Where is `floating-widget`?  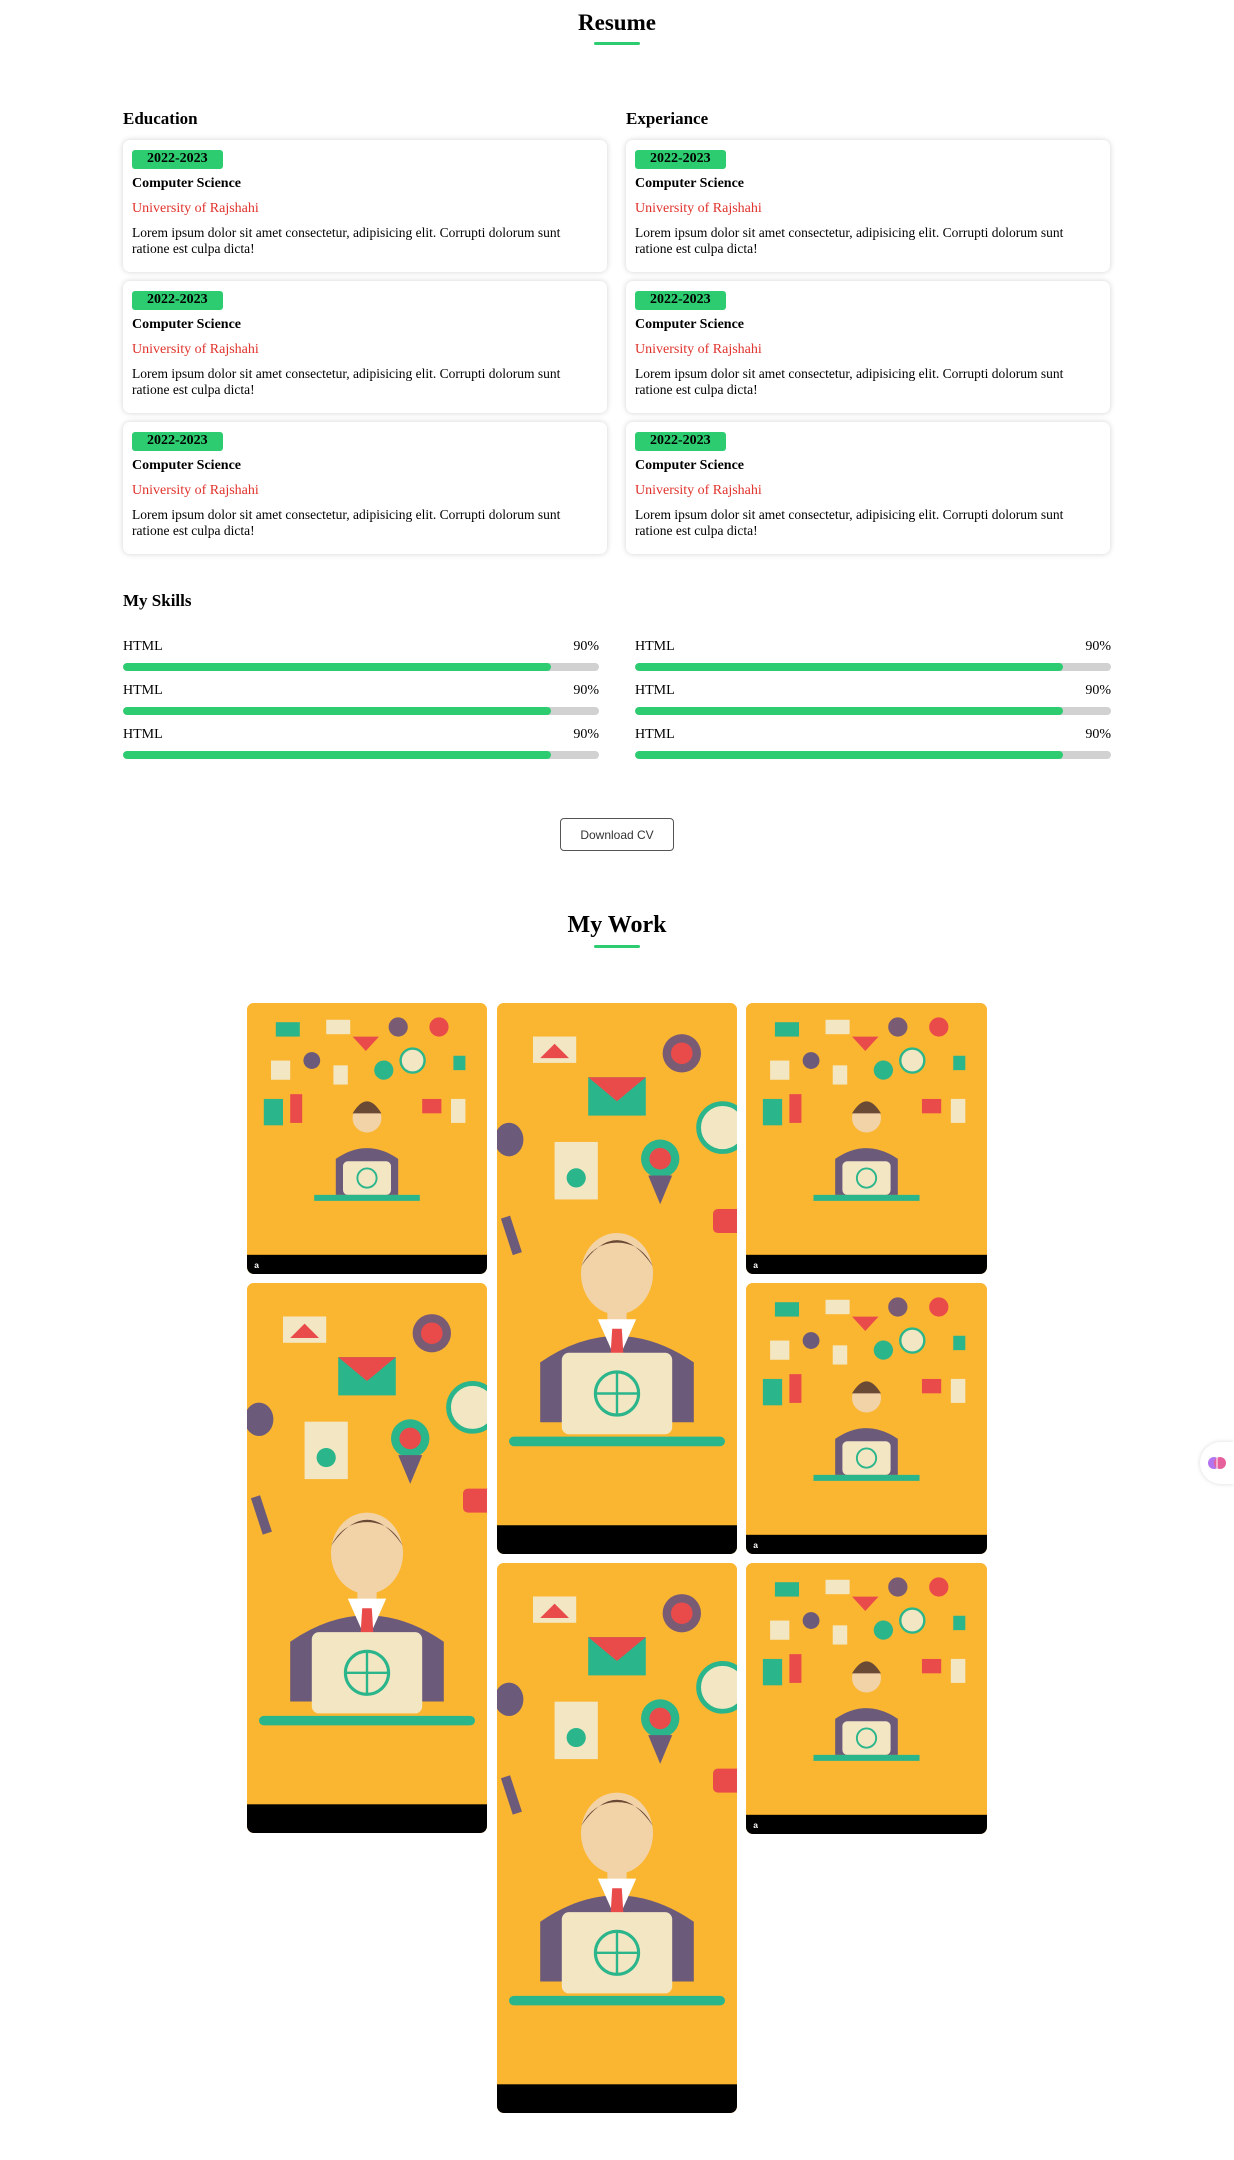 floating-widget is located at coordinates (1217, 1463).